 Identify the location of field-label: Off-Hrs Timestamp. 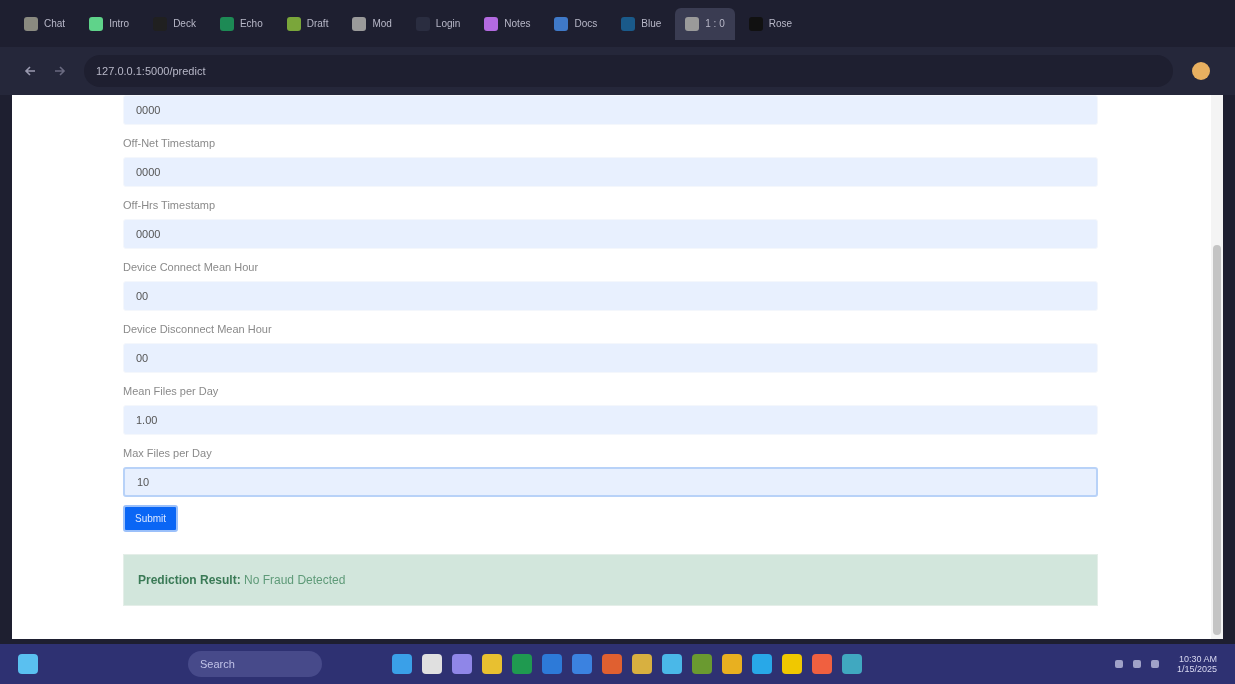
(170, 205).